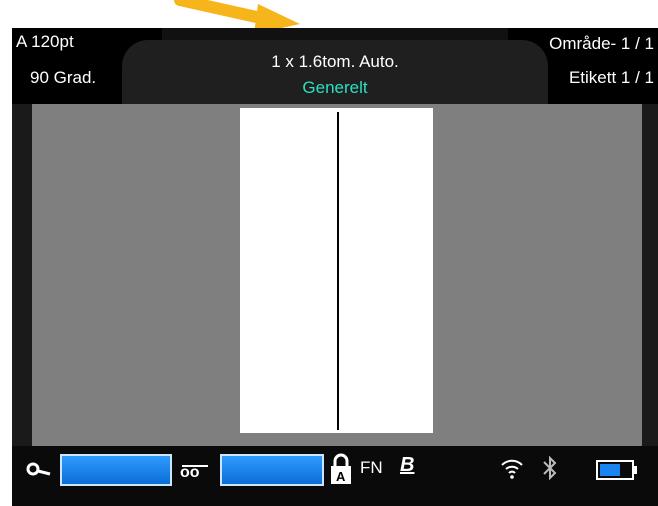 This screenshot has height=506, width=658. I want to click on link-icon: oo, so click(194, 471).